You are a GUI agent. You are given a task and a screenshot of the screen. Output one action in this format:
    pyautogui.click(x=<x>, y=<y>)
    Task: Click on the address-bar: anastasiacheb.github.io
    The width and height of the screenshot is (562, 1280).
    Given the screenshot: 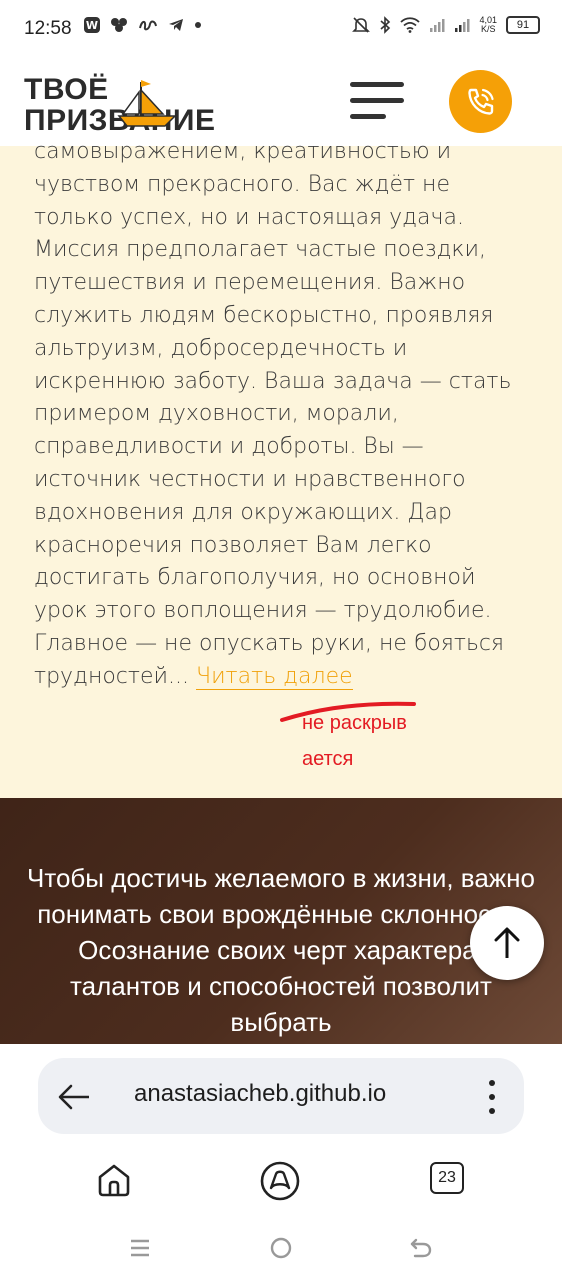 What is the action you would take?
    pyautogui.click(x=281, y=1096)
    